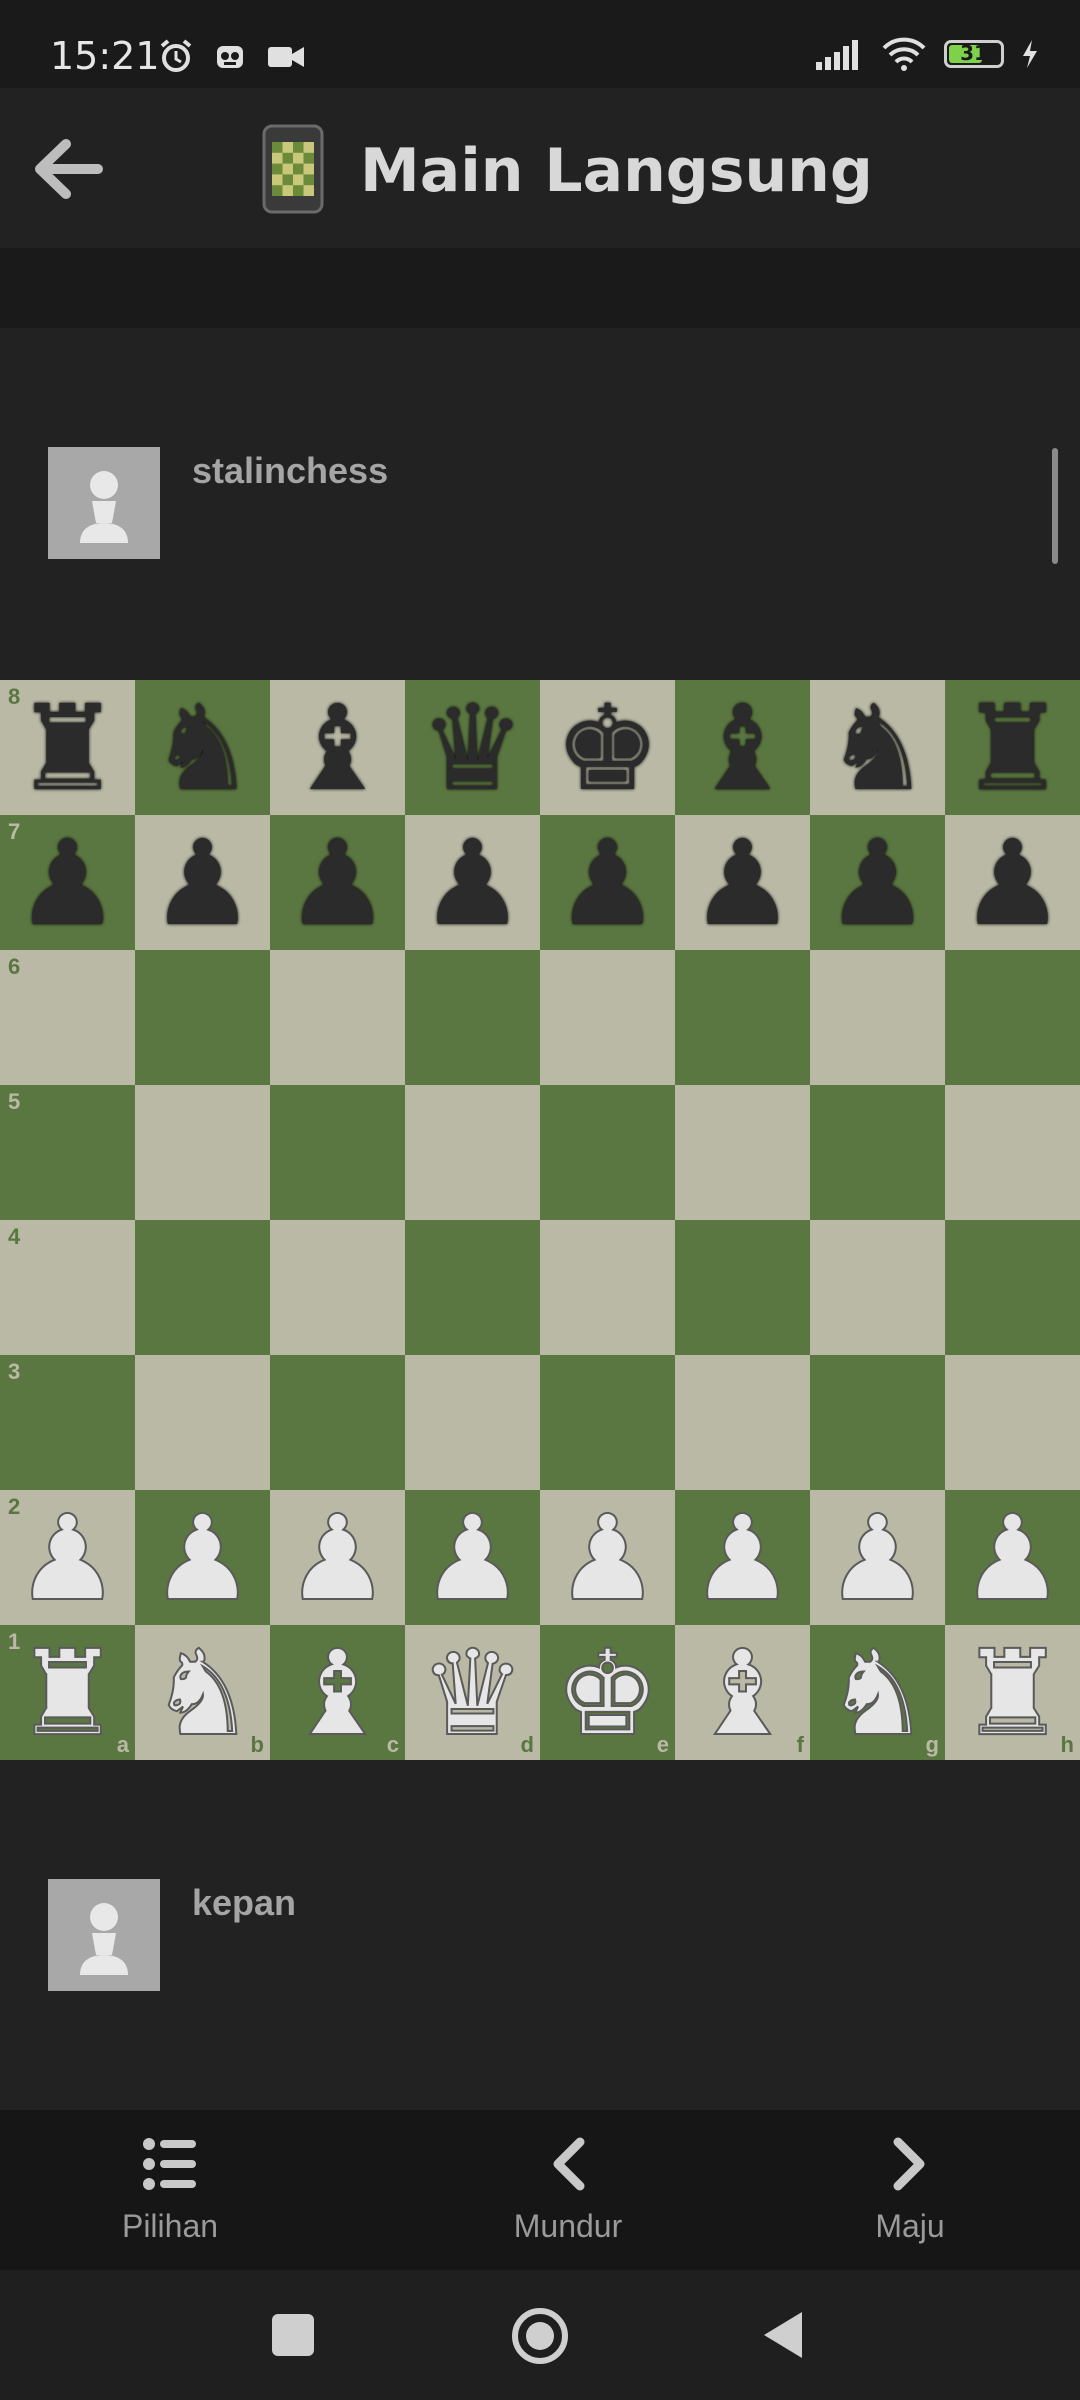 This screenshot has height=2400, width=1080. I want to click on square-d8: ♛, so click(472, 747).